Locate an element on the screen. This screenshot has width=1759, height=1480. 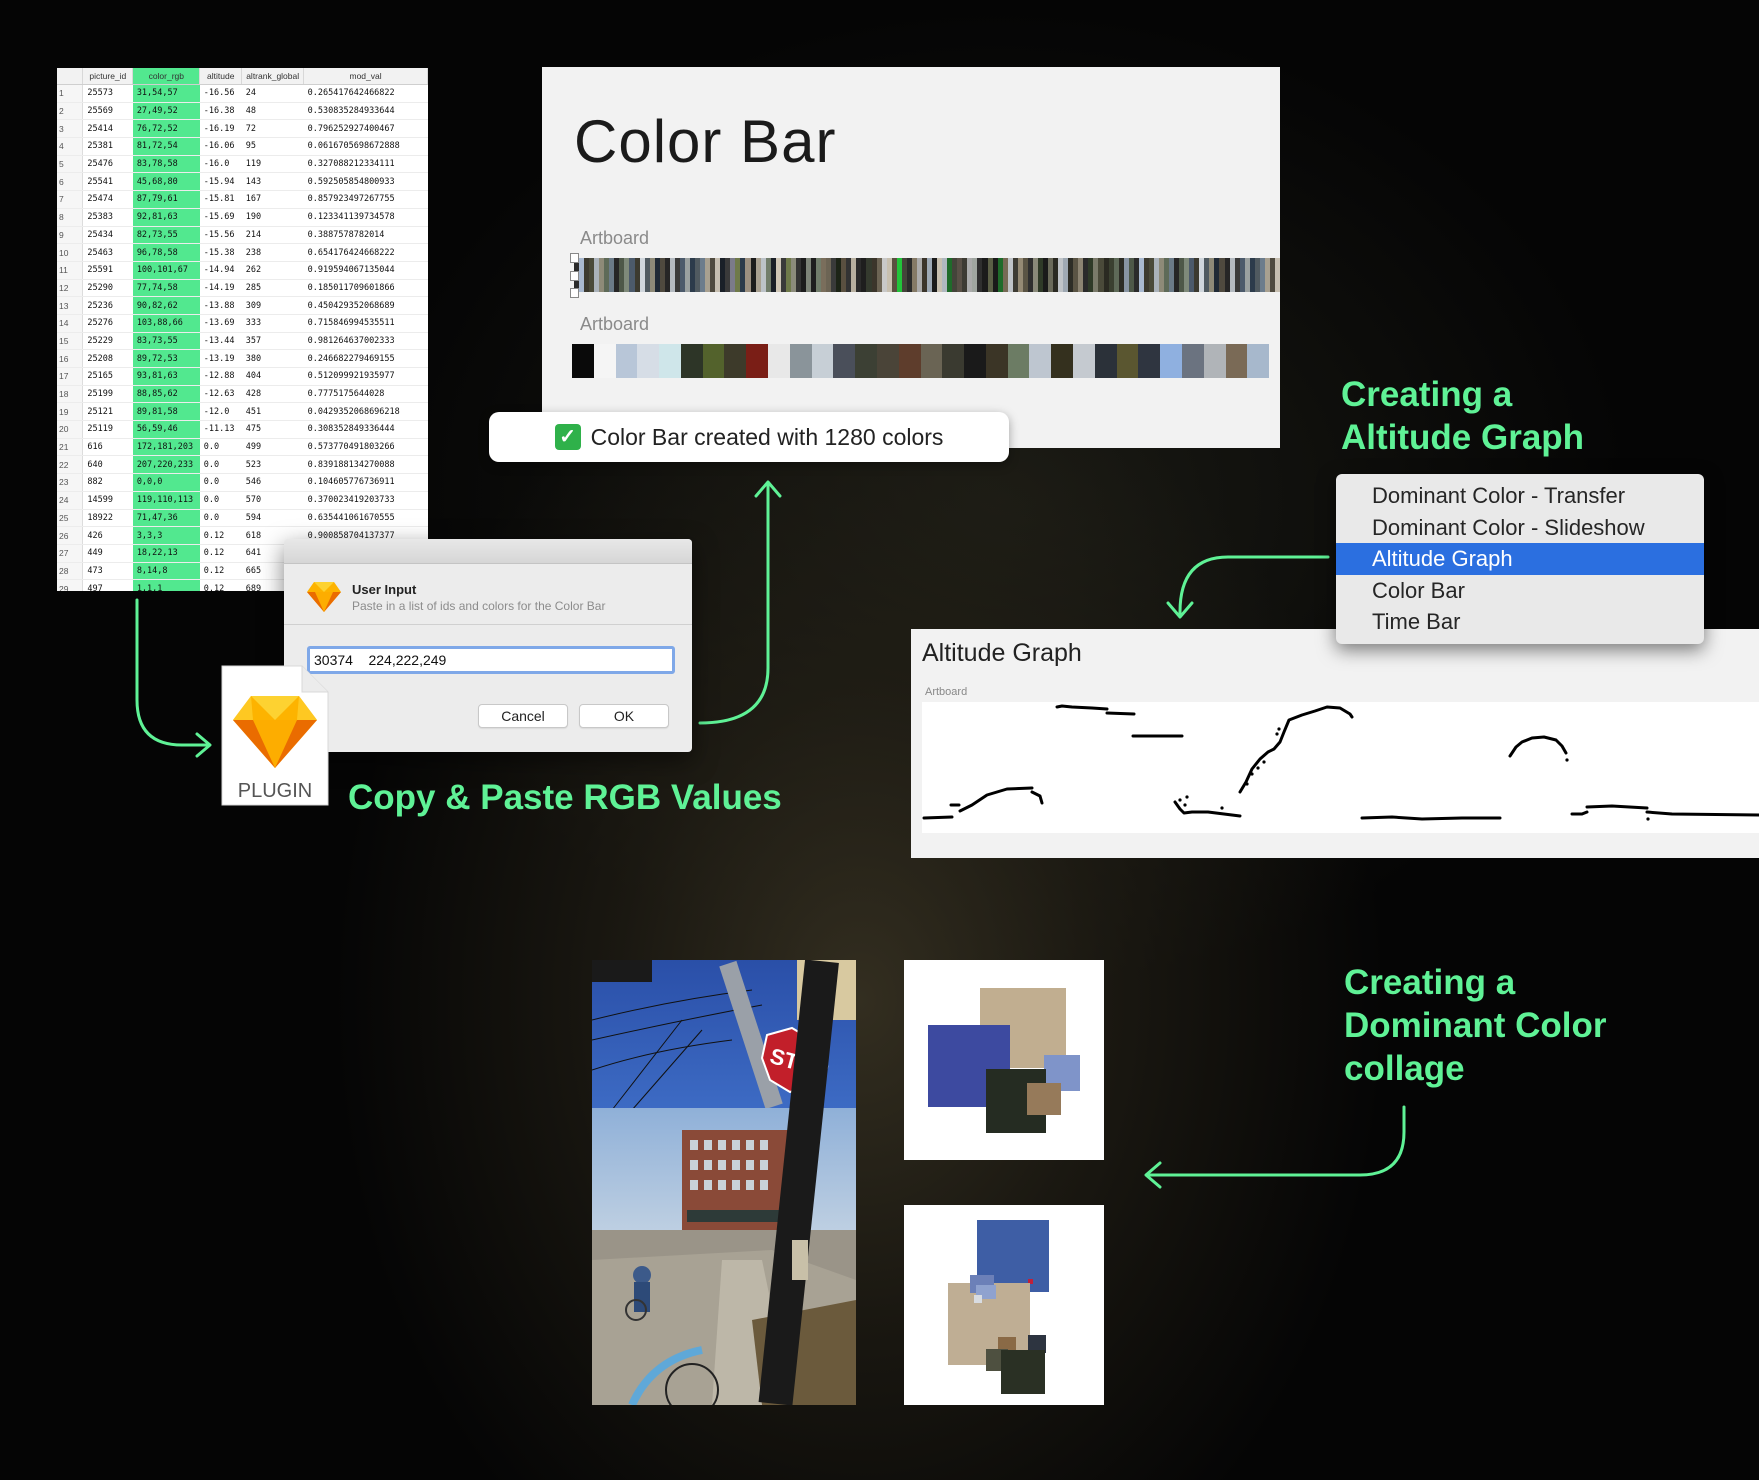
menu-item-dominant-color-slideshow: Dominant Color - Slideshow is located at coordinates (1520, 528).